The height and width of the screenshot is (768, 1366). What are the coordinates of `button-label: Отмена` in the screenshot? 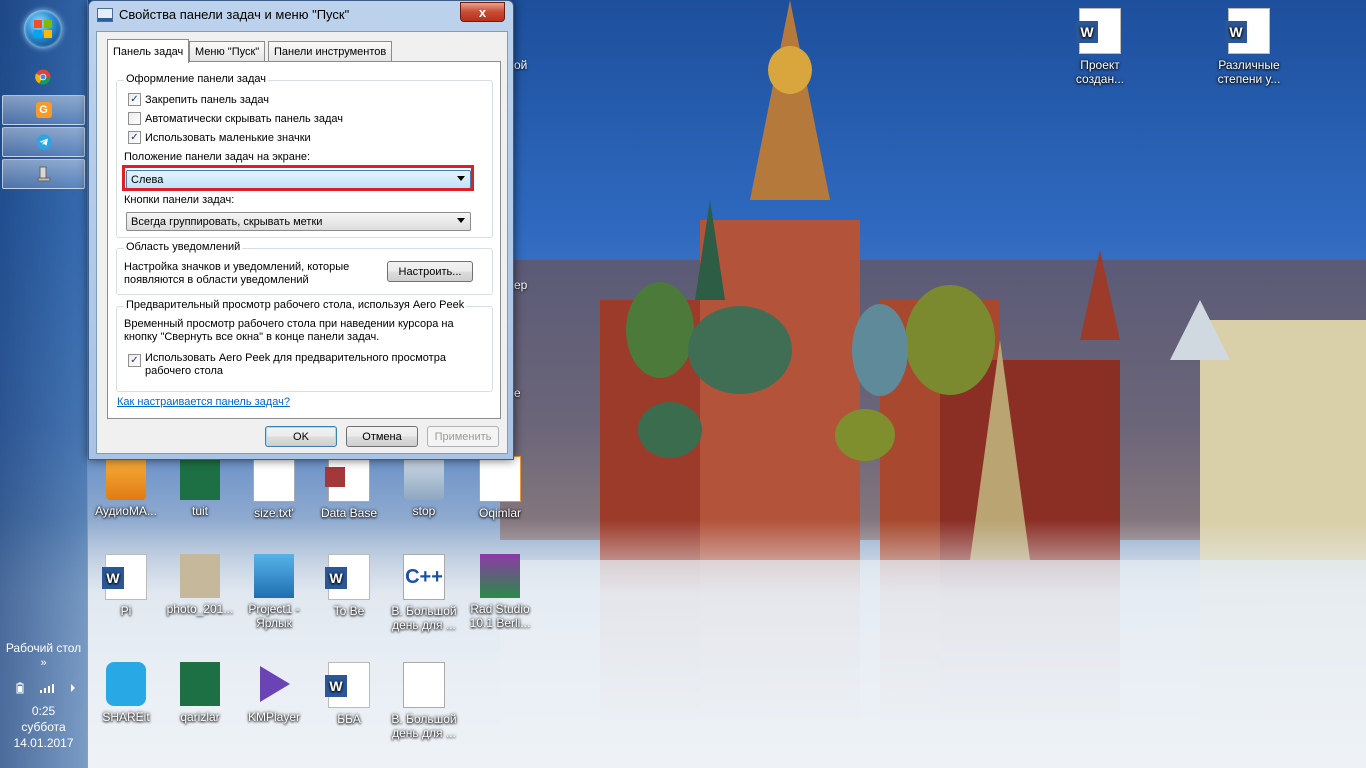 It's located at (382, 436).